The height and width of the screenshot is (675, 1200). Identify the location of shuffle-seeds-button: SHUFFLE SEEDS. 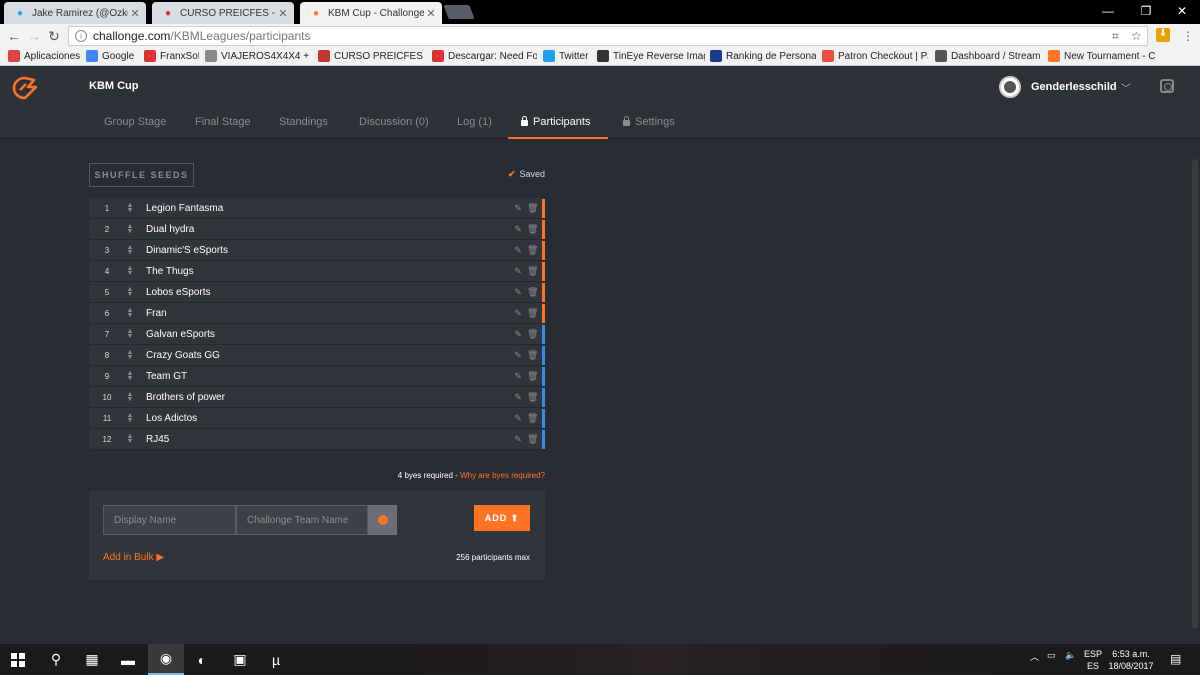
(141, 175).